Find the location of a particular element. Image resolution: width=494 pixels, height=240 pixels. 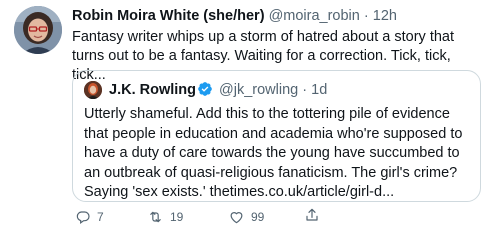

reply-button: 7 is located at coordinates (89, 217).